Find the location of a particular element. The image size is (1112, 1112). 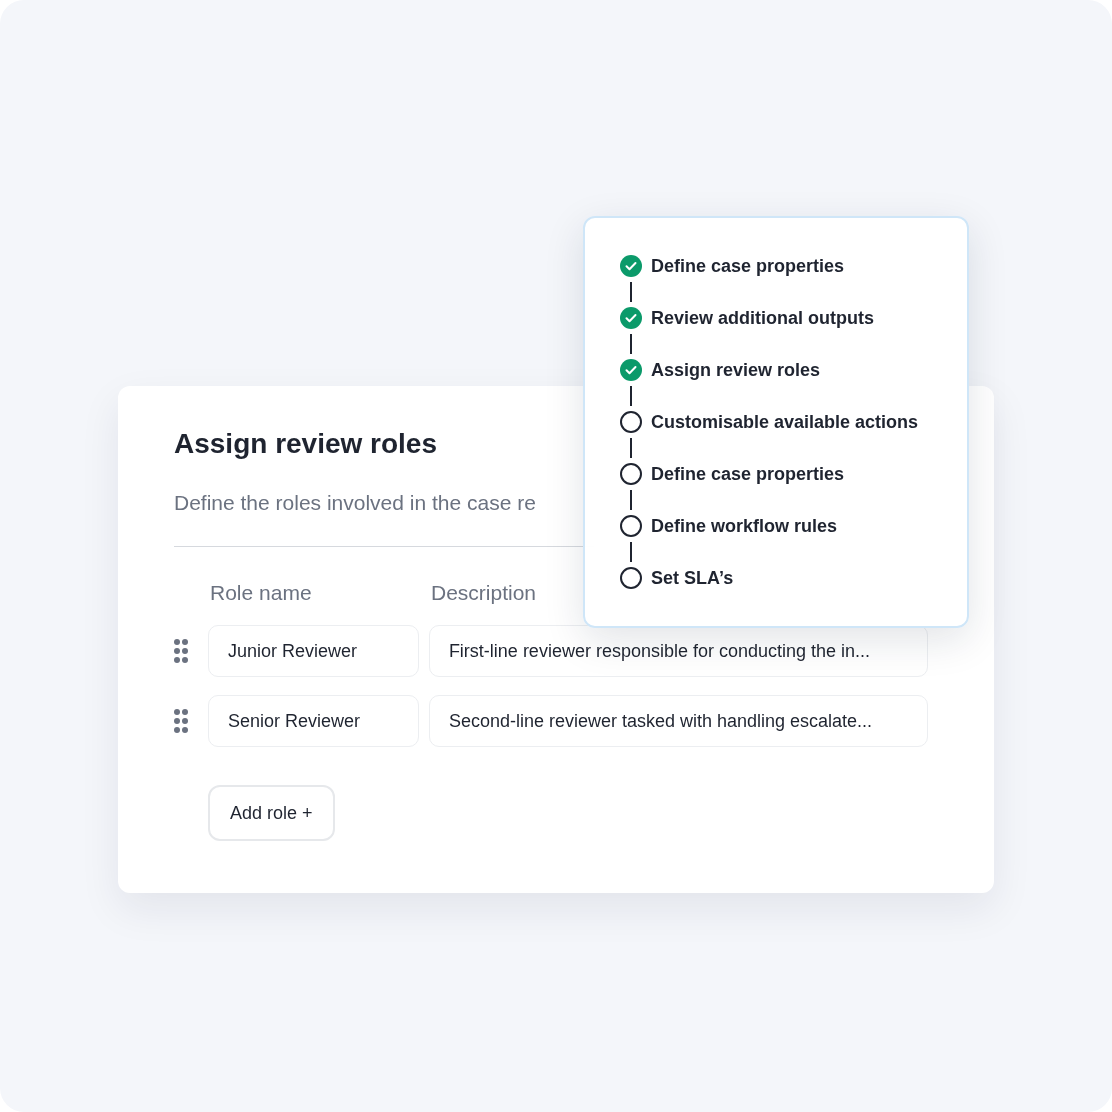

step-label: Define workflow rules is located at coordinates (744, 526).